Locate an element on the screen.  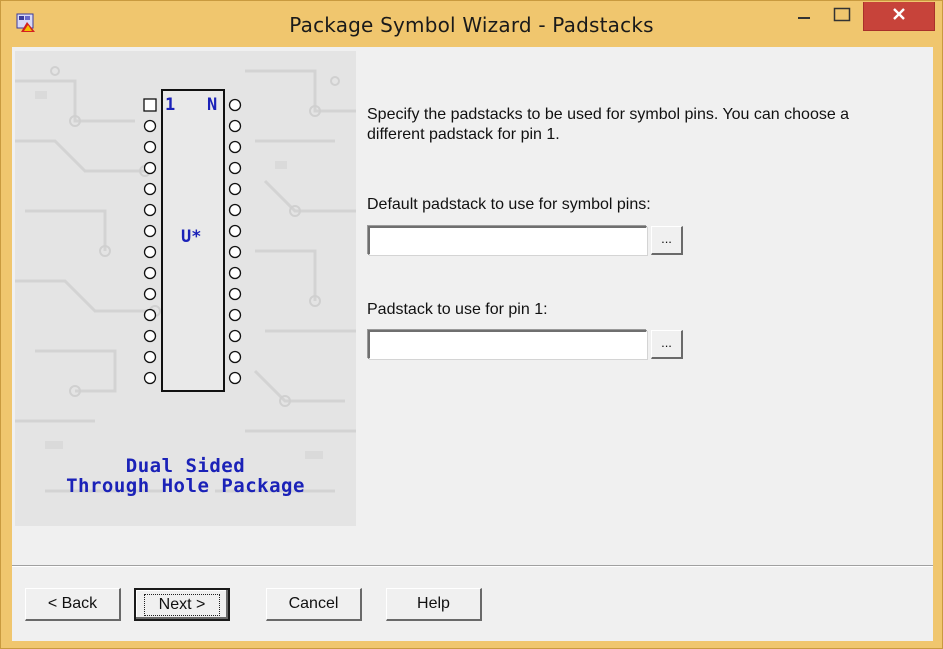
maximize-button is located at coordinates (842, 17).